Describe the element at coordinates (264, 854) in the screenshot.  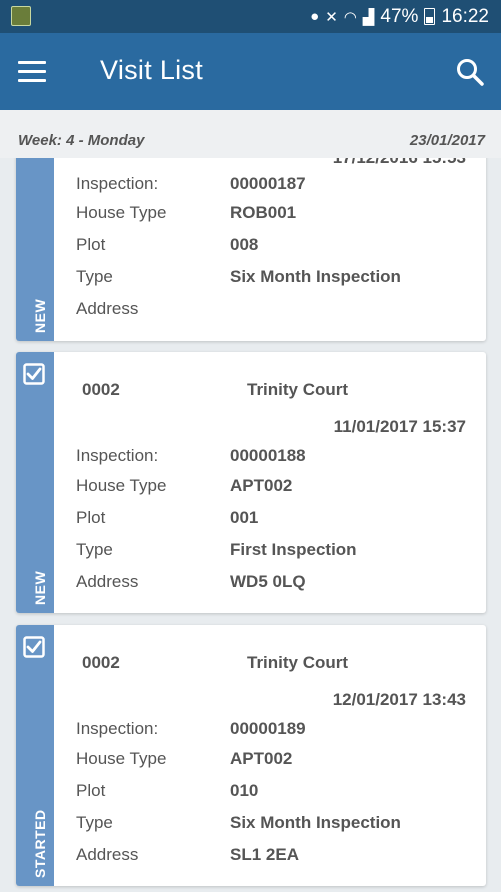
I see `address-value: SL1 2EA` at that location.